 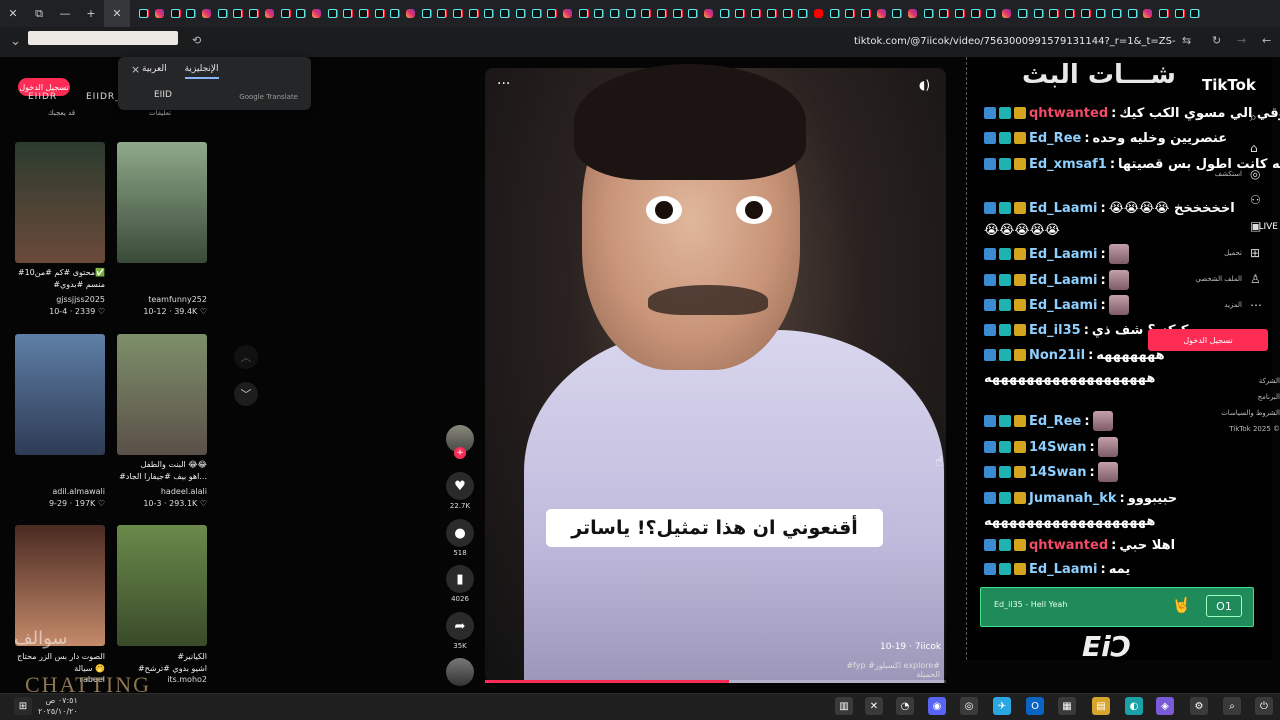 What do you see at coordinates (58, 299) in the screenshot?
I see `card-username: gjssjjss2025` at bounding box center [58, 299].